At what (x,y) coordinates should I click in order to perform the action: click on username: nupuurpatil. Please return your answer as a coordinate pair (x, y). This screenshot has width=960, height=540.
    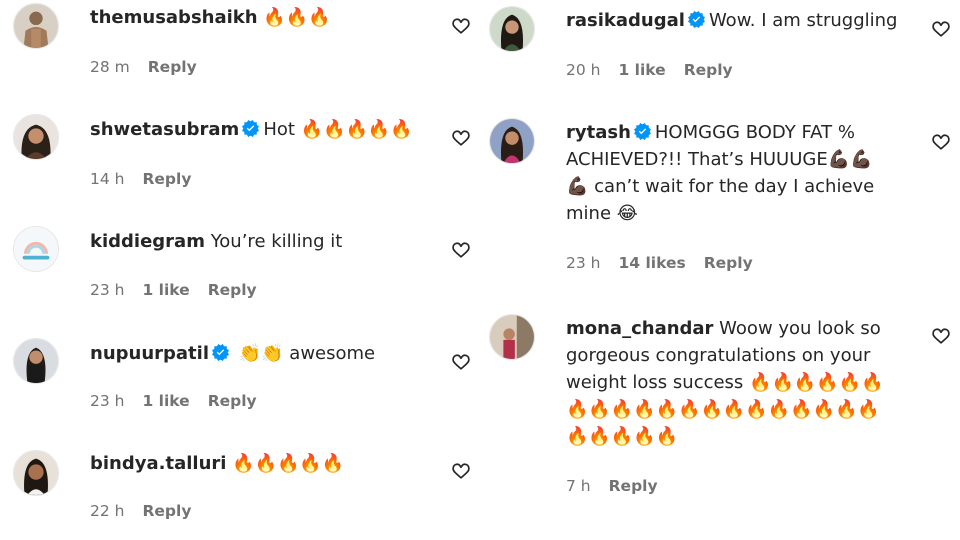
    Looking at the image, I should click on (149, 353).